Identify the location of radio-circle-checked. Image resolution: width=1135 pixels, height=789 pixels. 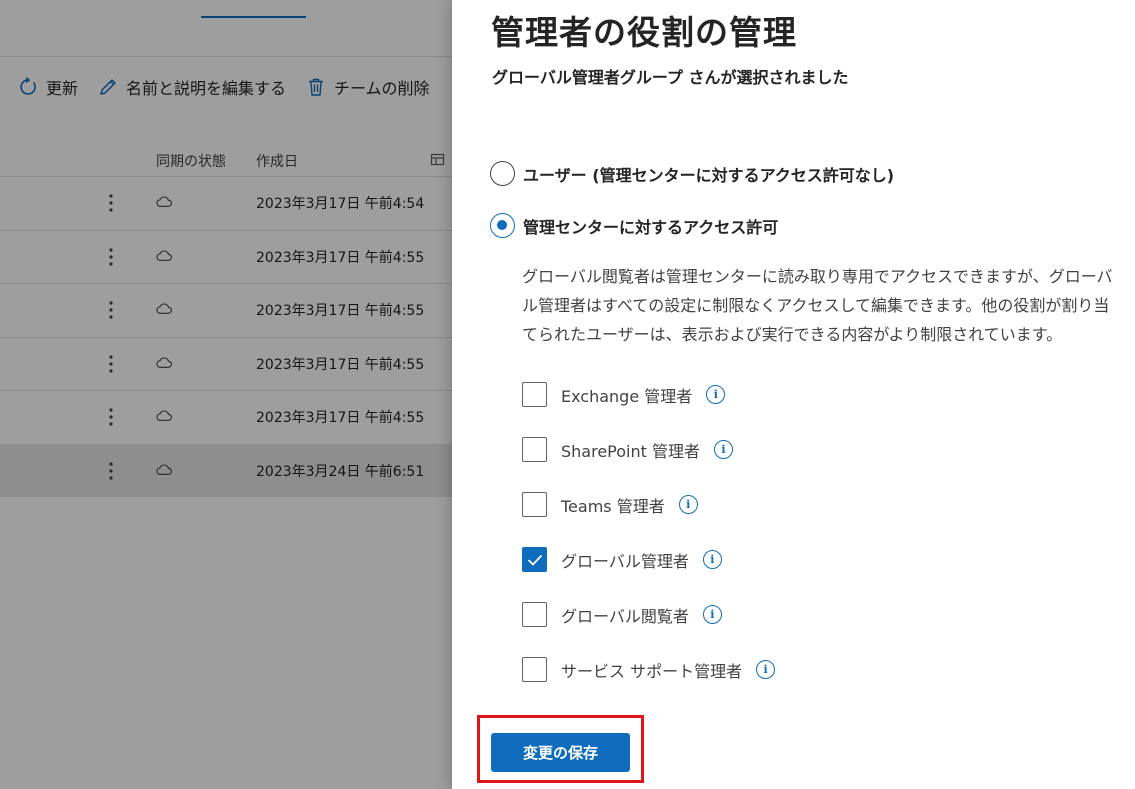
(502, 225).